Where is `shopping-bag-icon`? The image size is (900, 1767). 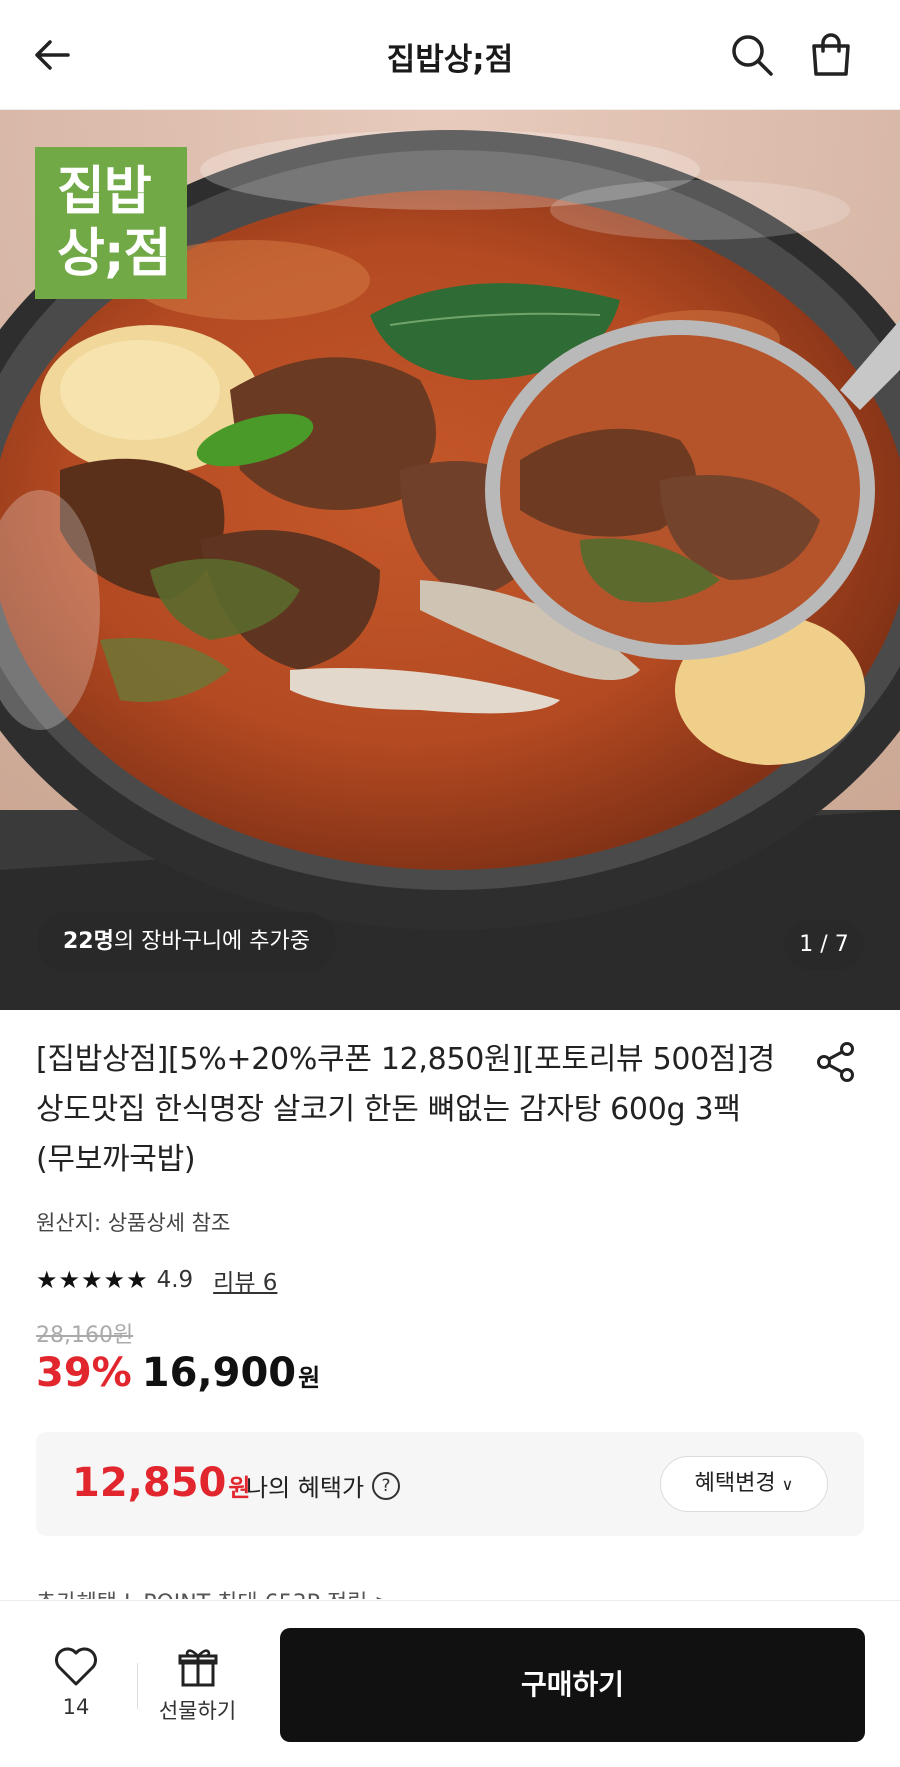
shopping-bag-icon is located at coordinates (831, 55).